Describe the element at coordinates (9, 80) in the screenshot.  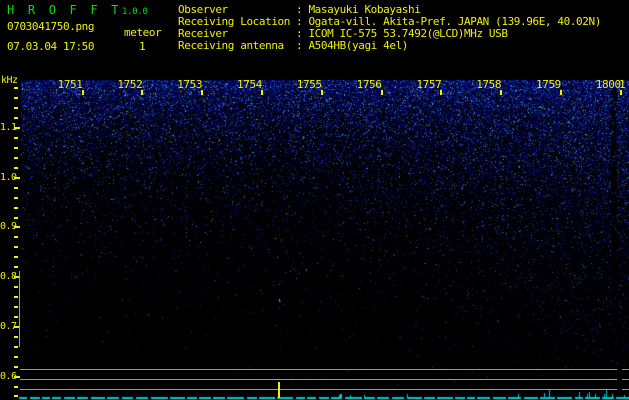
I see `freq-axis-unit: kHz` at that location.